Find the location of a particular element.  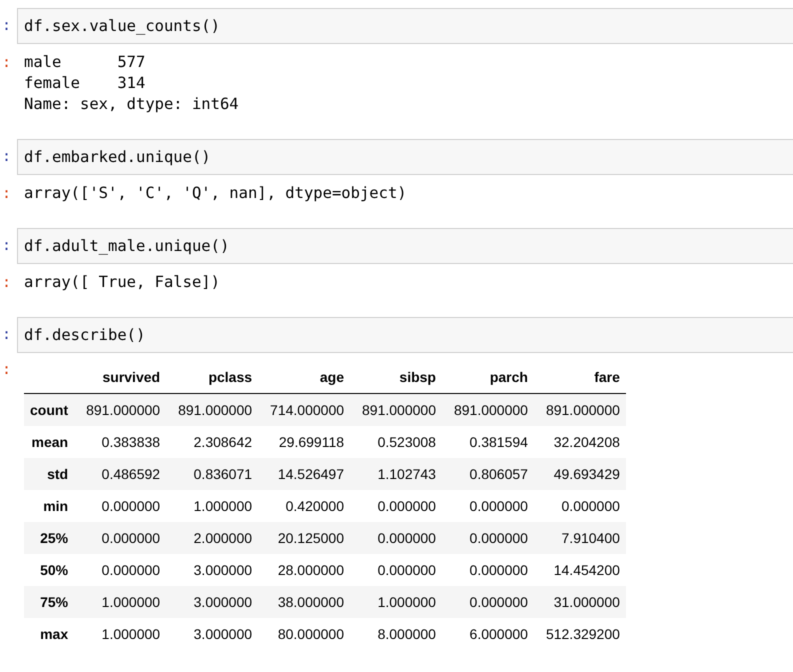

code-cell: df.adult_male.unique() is located at coordinates (405, 246).